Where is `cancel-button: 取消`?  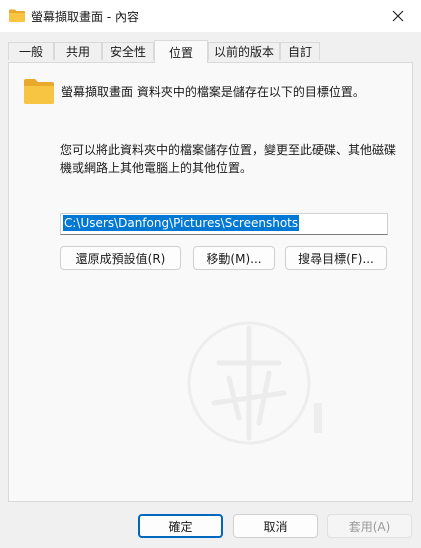 cancel-button: 取消 is located at coordinates (275, 526).